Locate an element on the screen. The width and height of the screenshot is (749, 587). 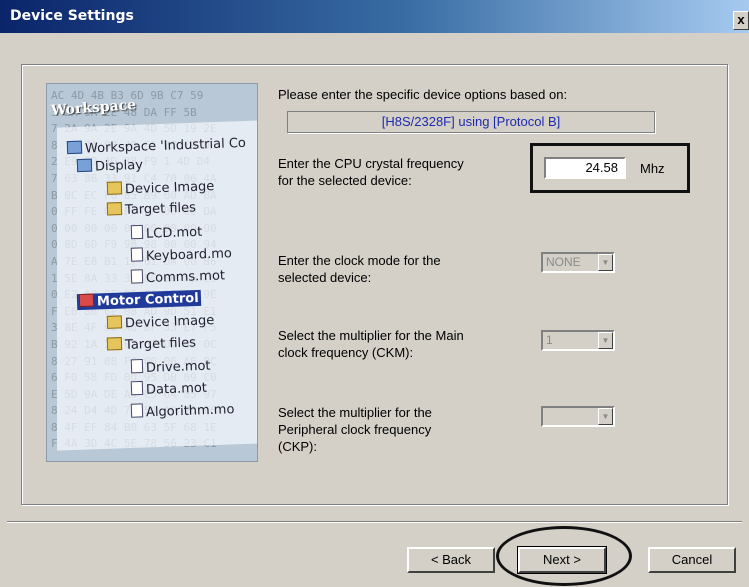
tree-item-target-files-2: Target files is located at coordinates (151, 343).